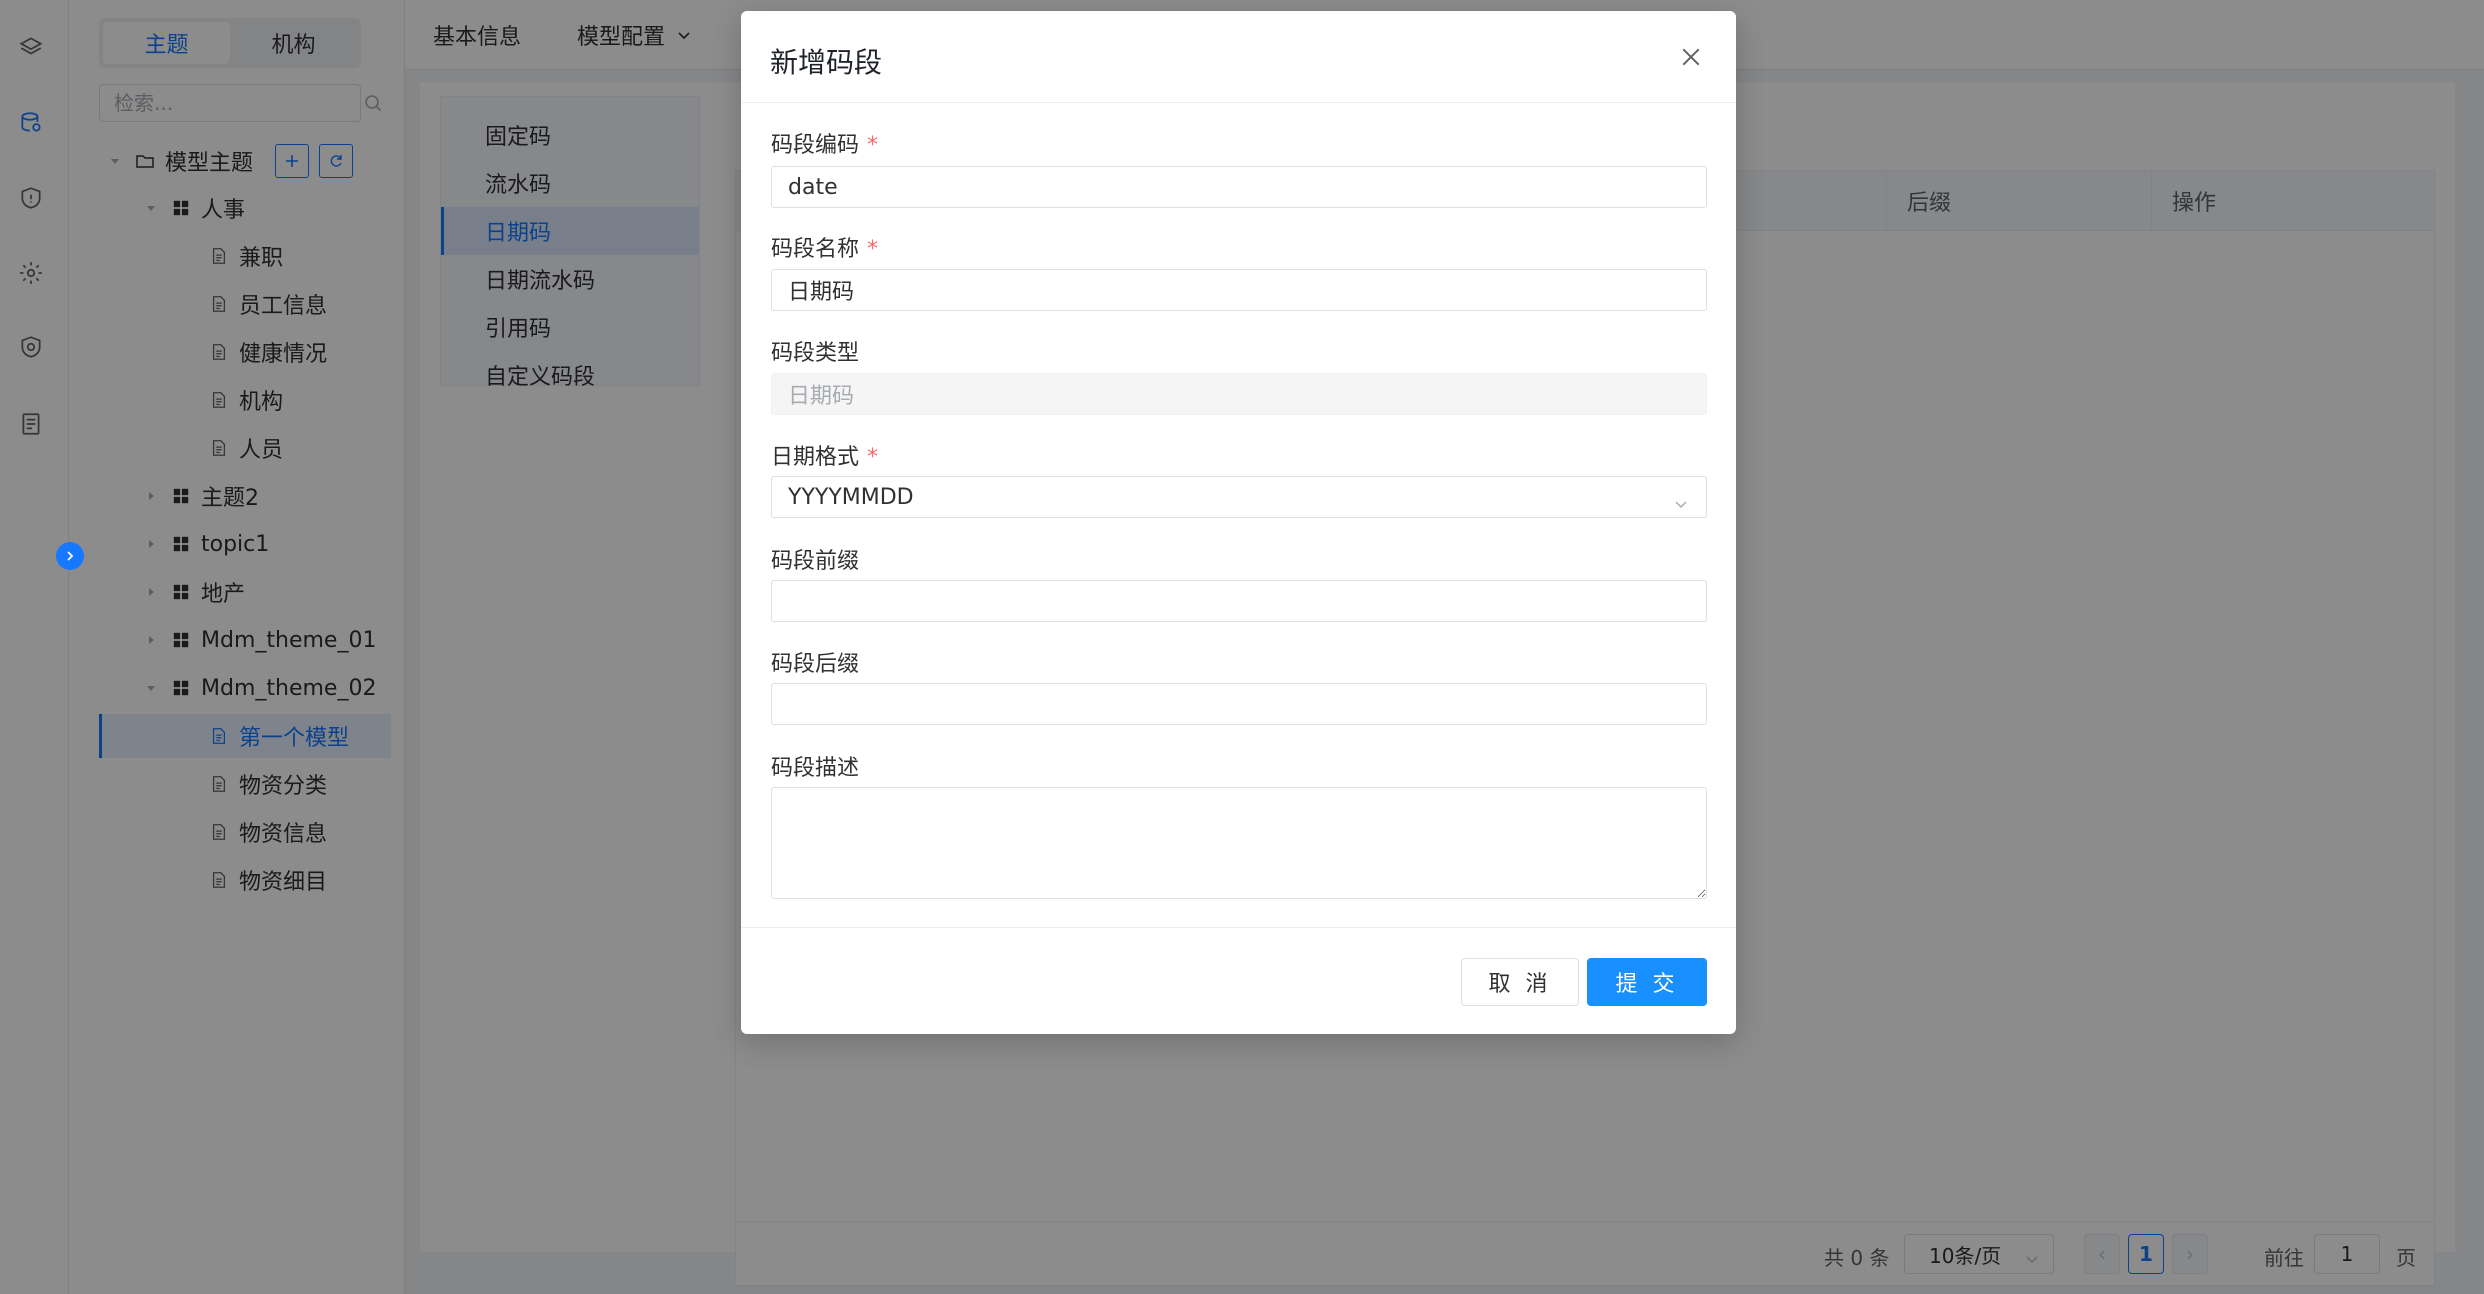 The width and height of the screenshot is (2484, 1294). I want to click on description-label: 码段描述, so click(815, 768).